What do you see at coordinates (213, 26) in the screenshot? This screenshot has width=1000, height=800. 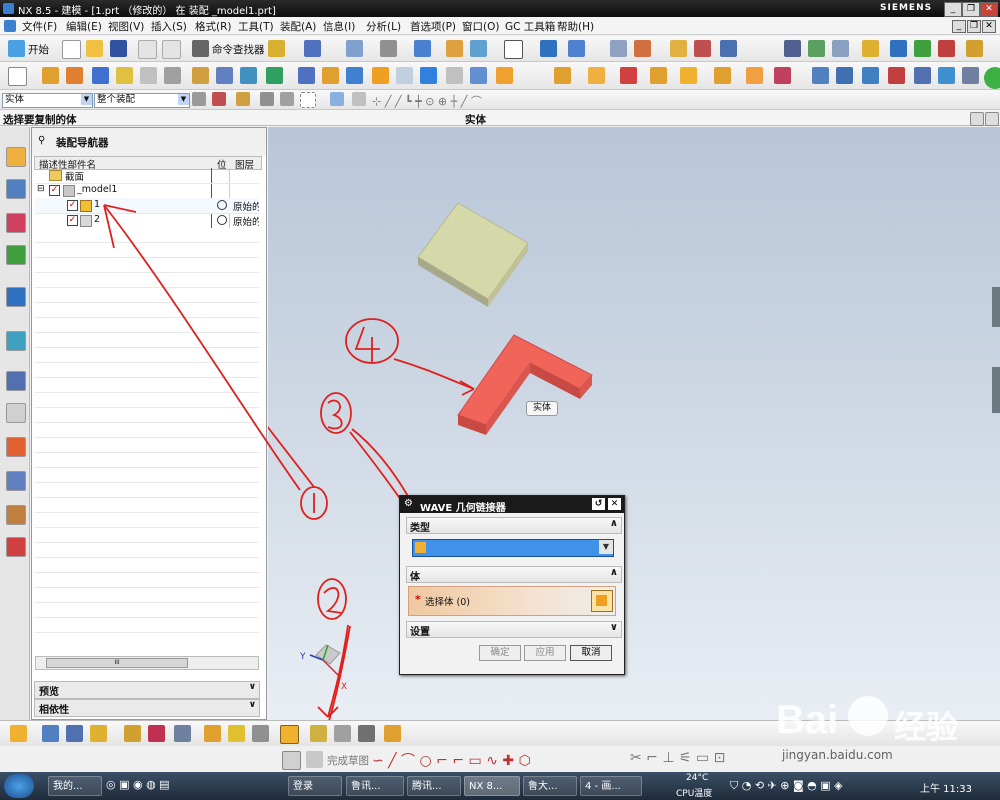 I see `menu-format: 格式(R)` at bounding box center [213, 26].